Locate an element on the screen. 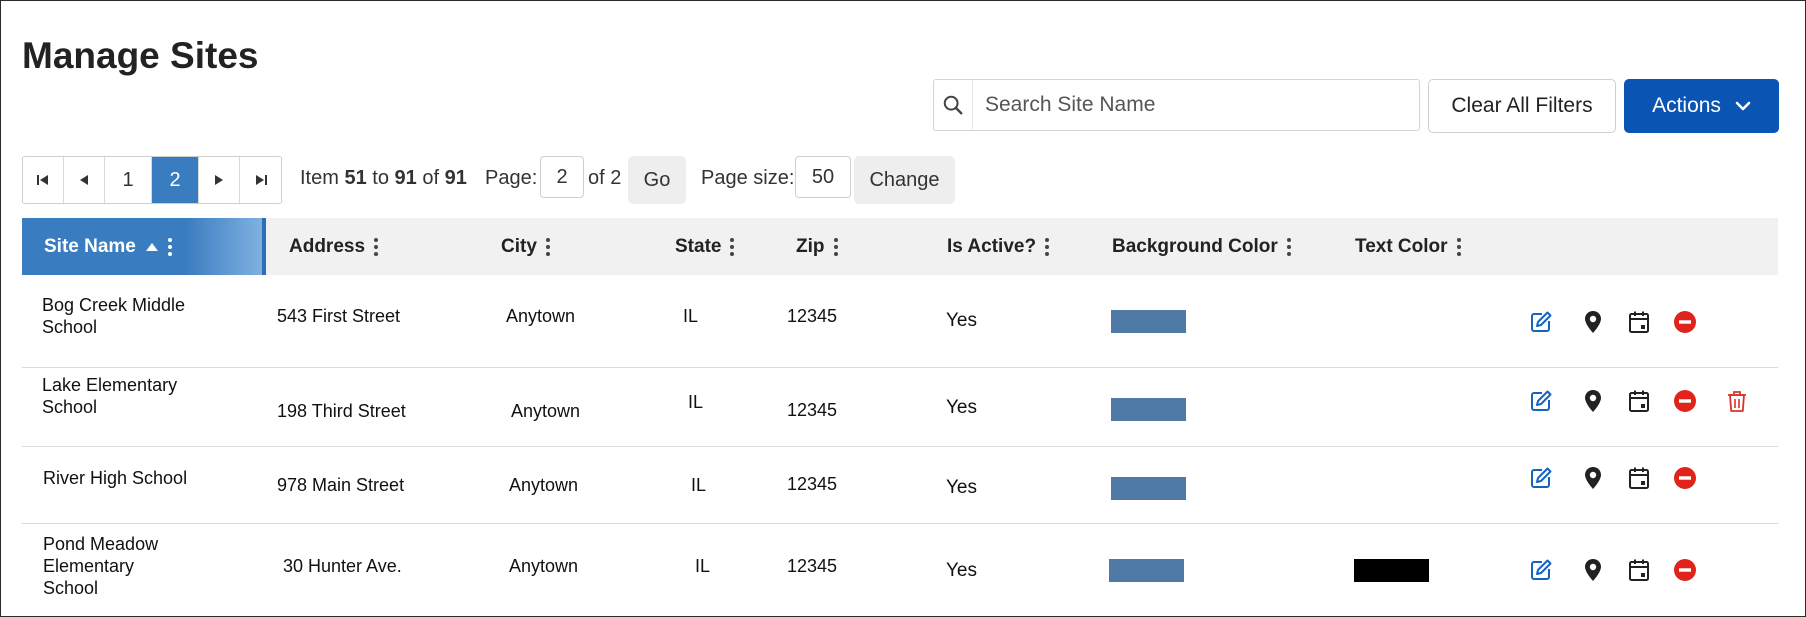  search-input is located at coordinates (1196, 105).